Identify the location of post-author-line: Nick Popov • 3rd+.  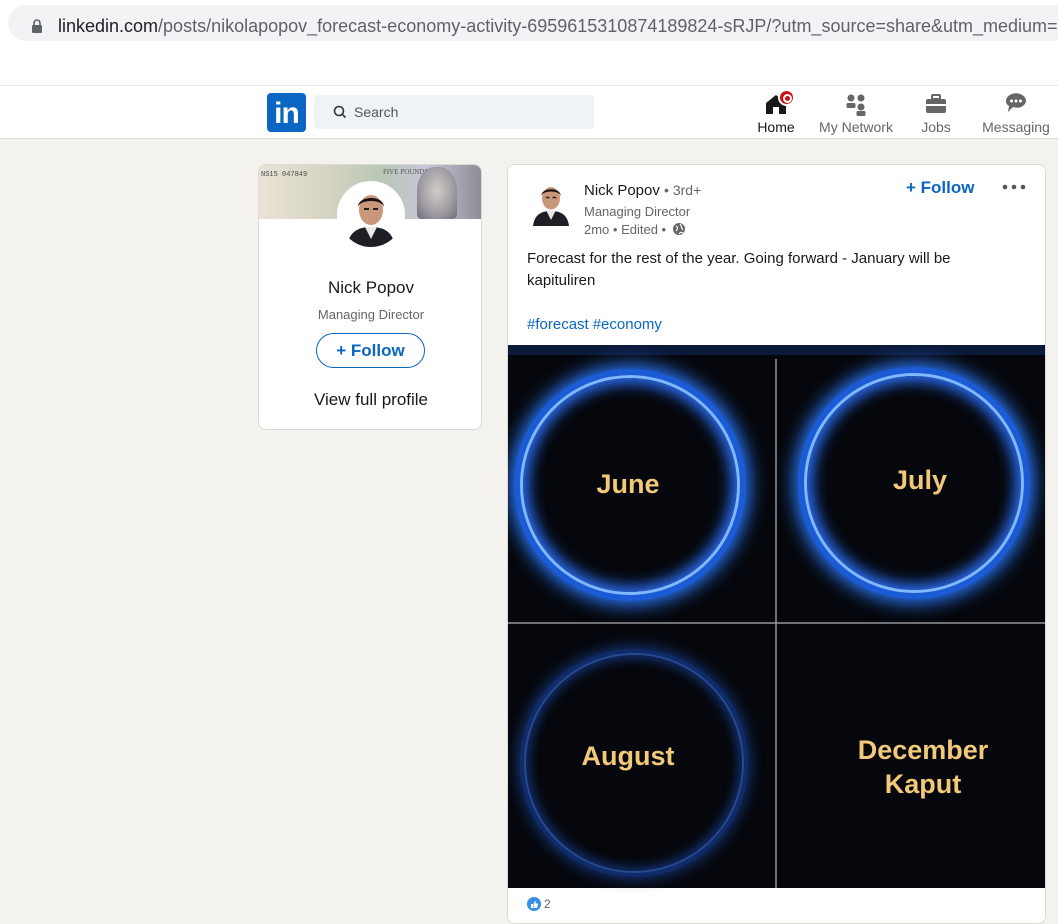
(642, 190).